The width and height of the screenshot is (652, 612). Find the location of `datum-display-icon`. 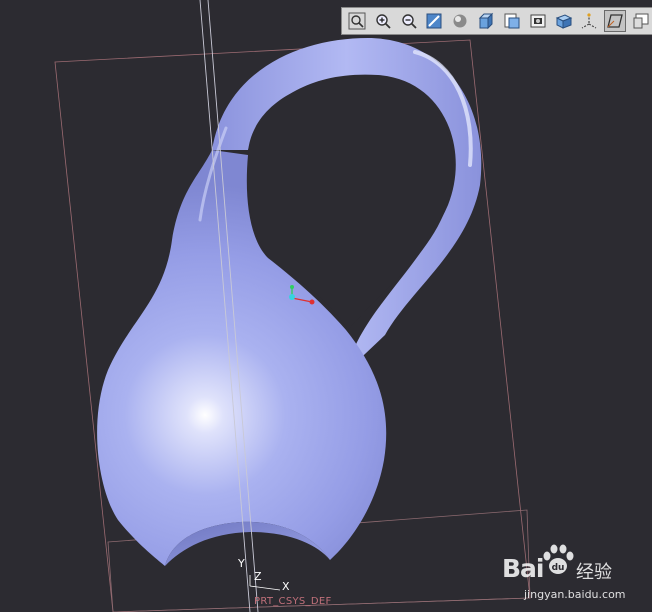

datum-display-icon is located at coordinates (589, 21).